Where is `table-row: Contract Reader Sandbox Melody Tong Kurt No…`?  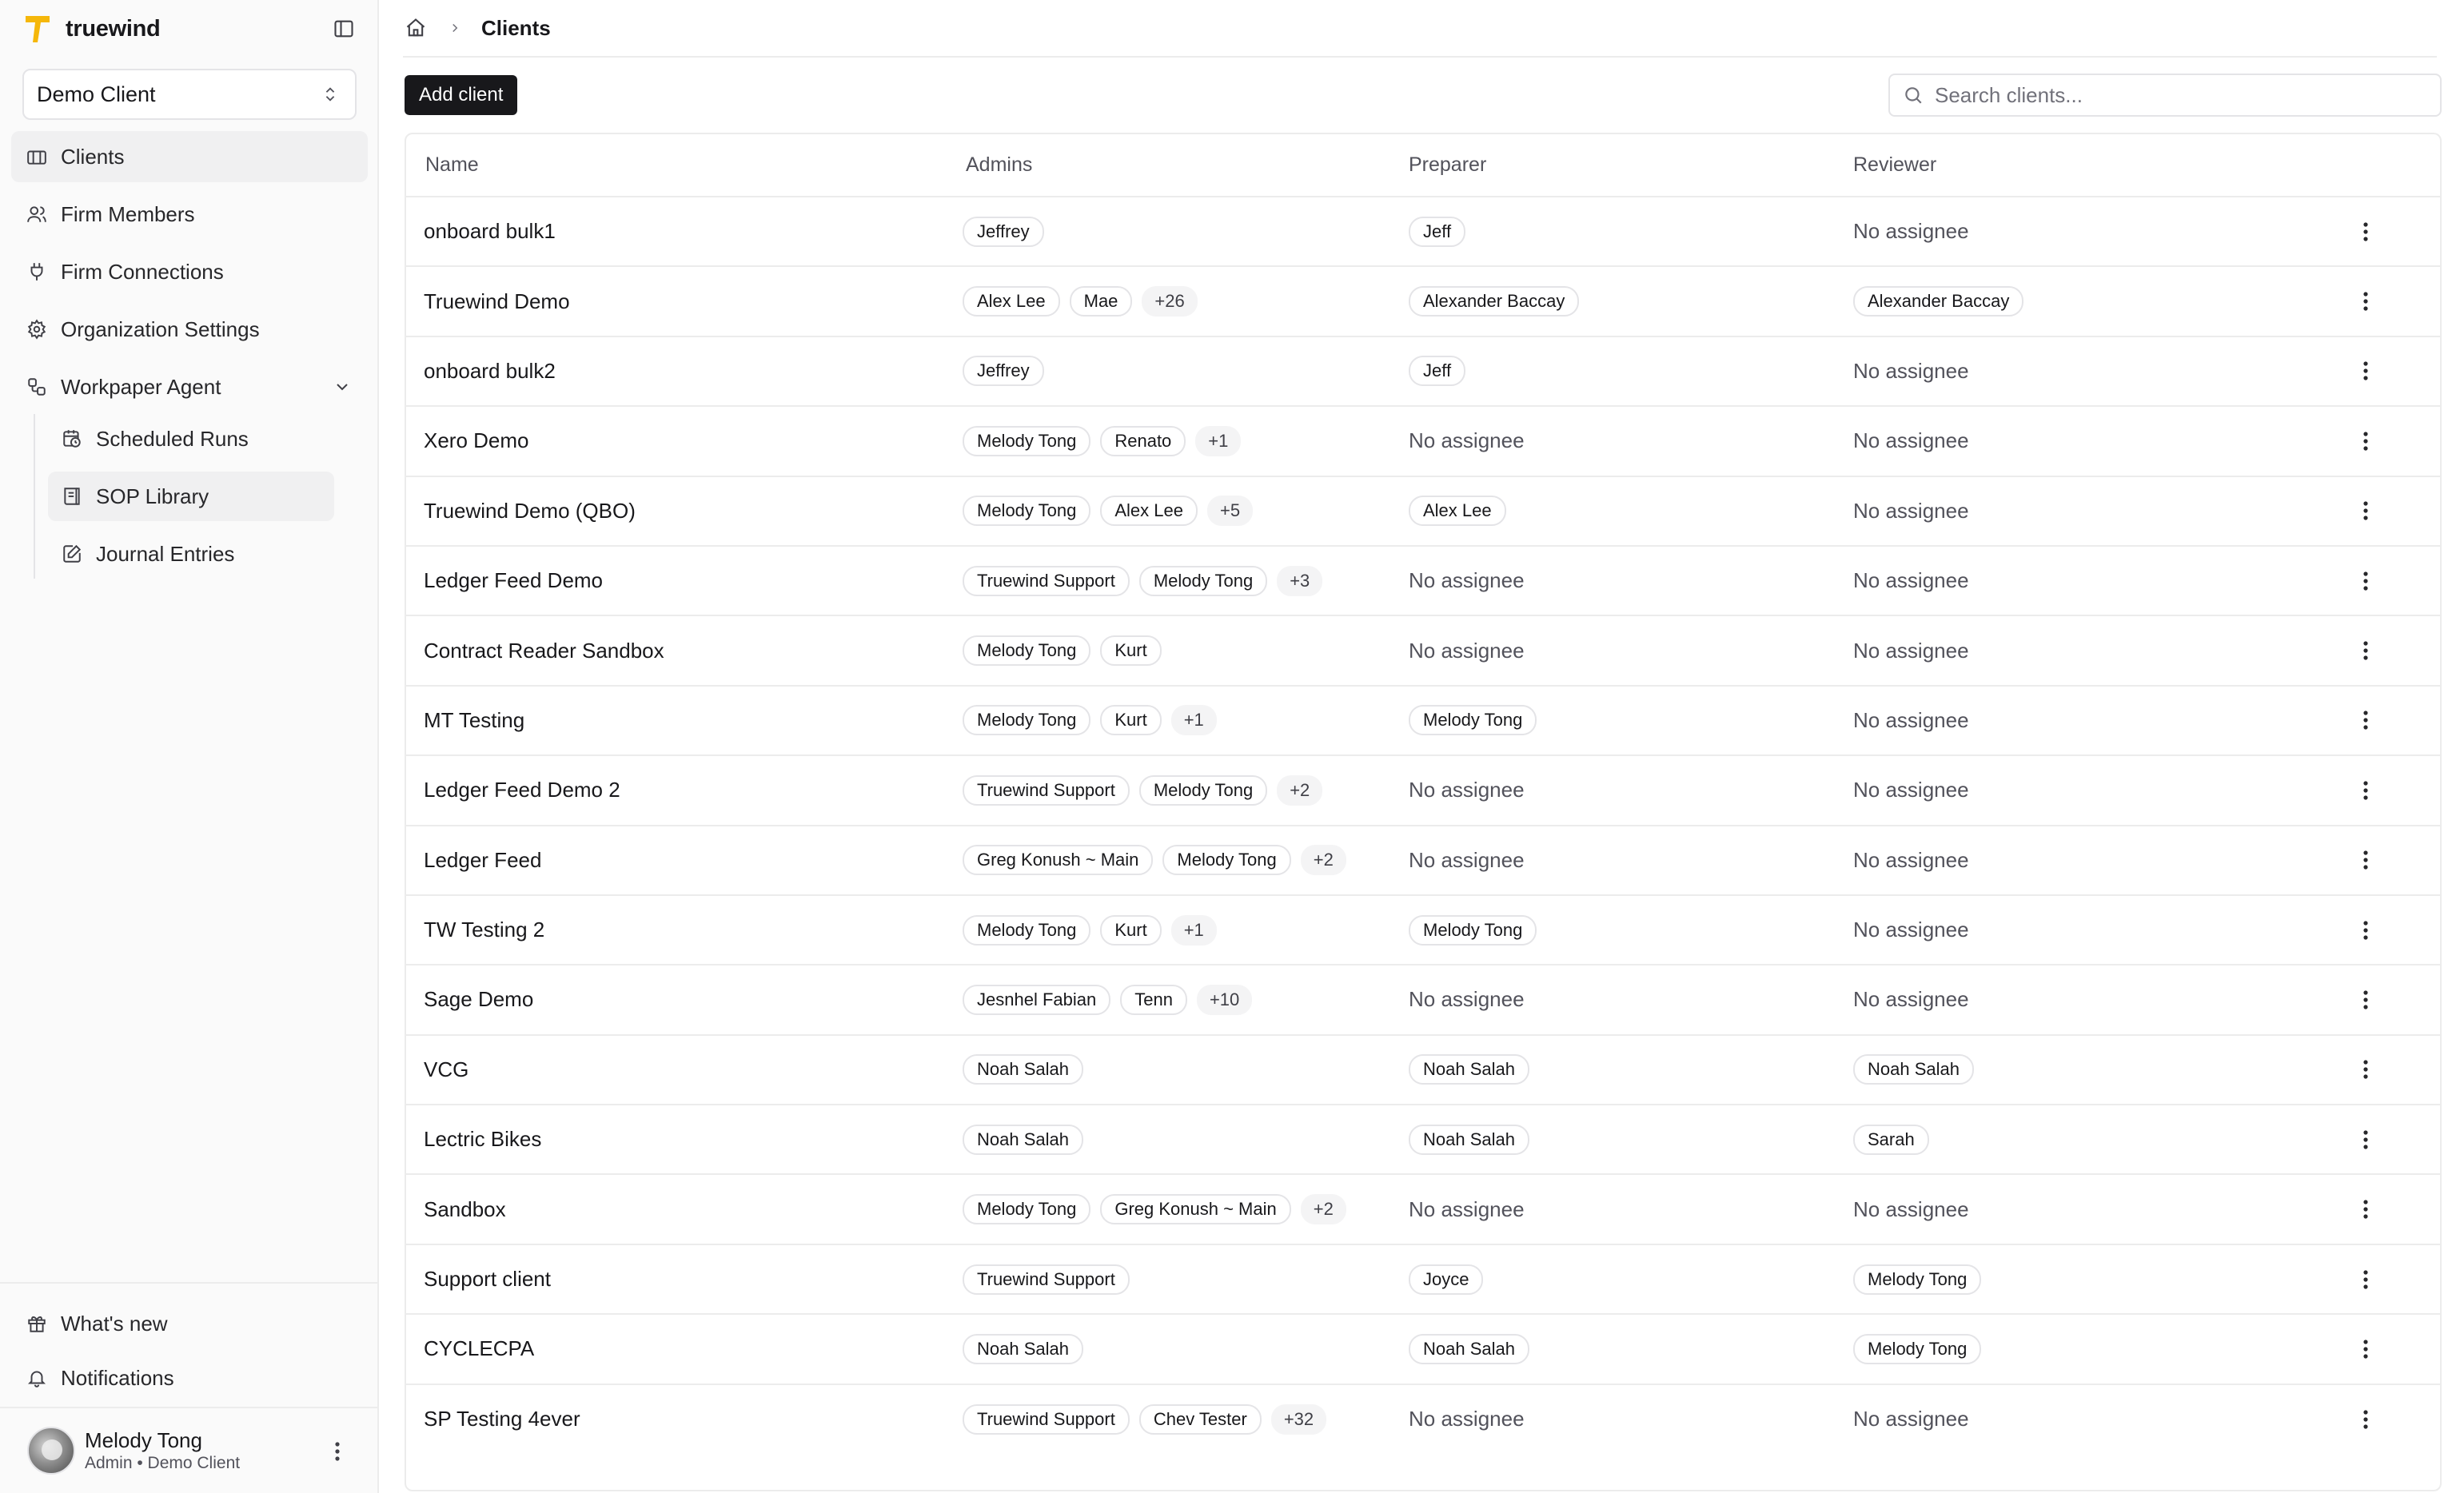 table-row: Contract Reader Sandbox Melody Tong Kurt No… is located at coordinates (1423, 651).